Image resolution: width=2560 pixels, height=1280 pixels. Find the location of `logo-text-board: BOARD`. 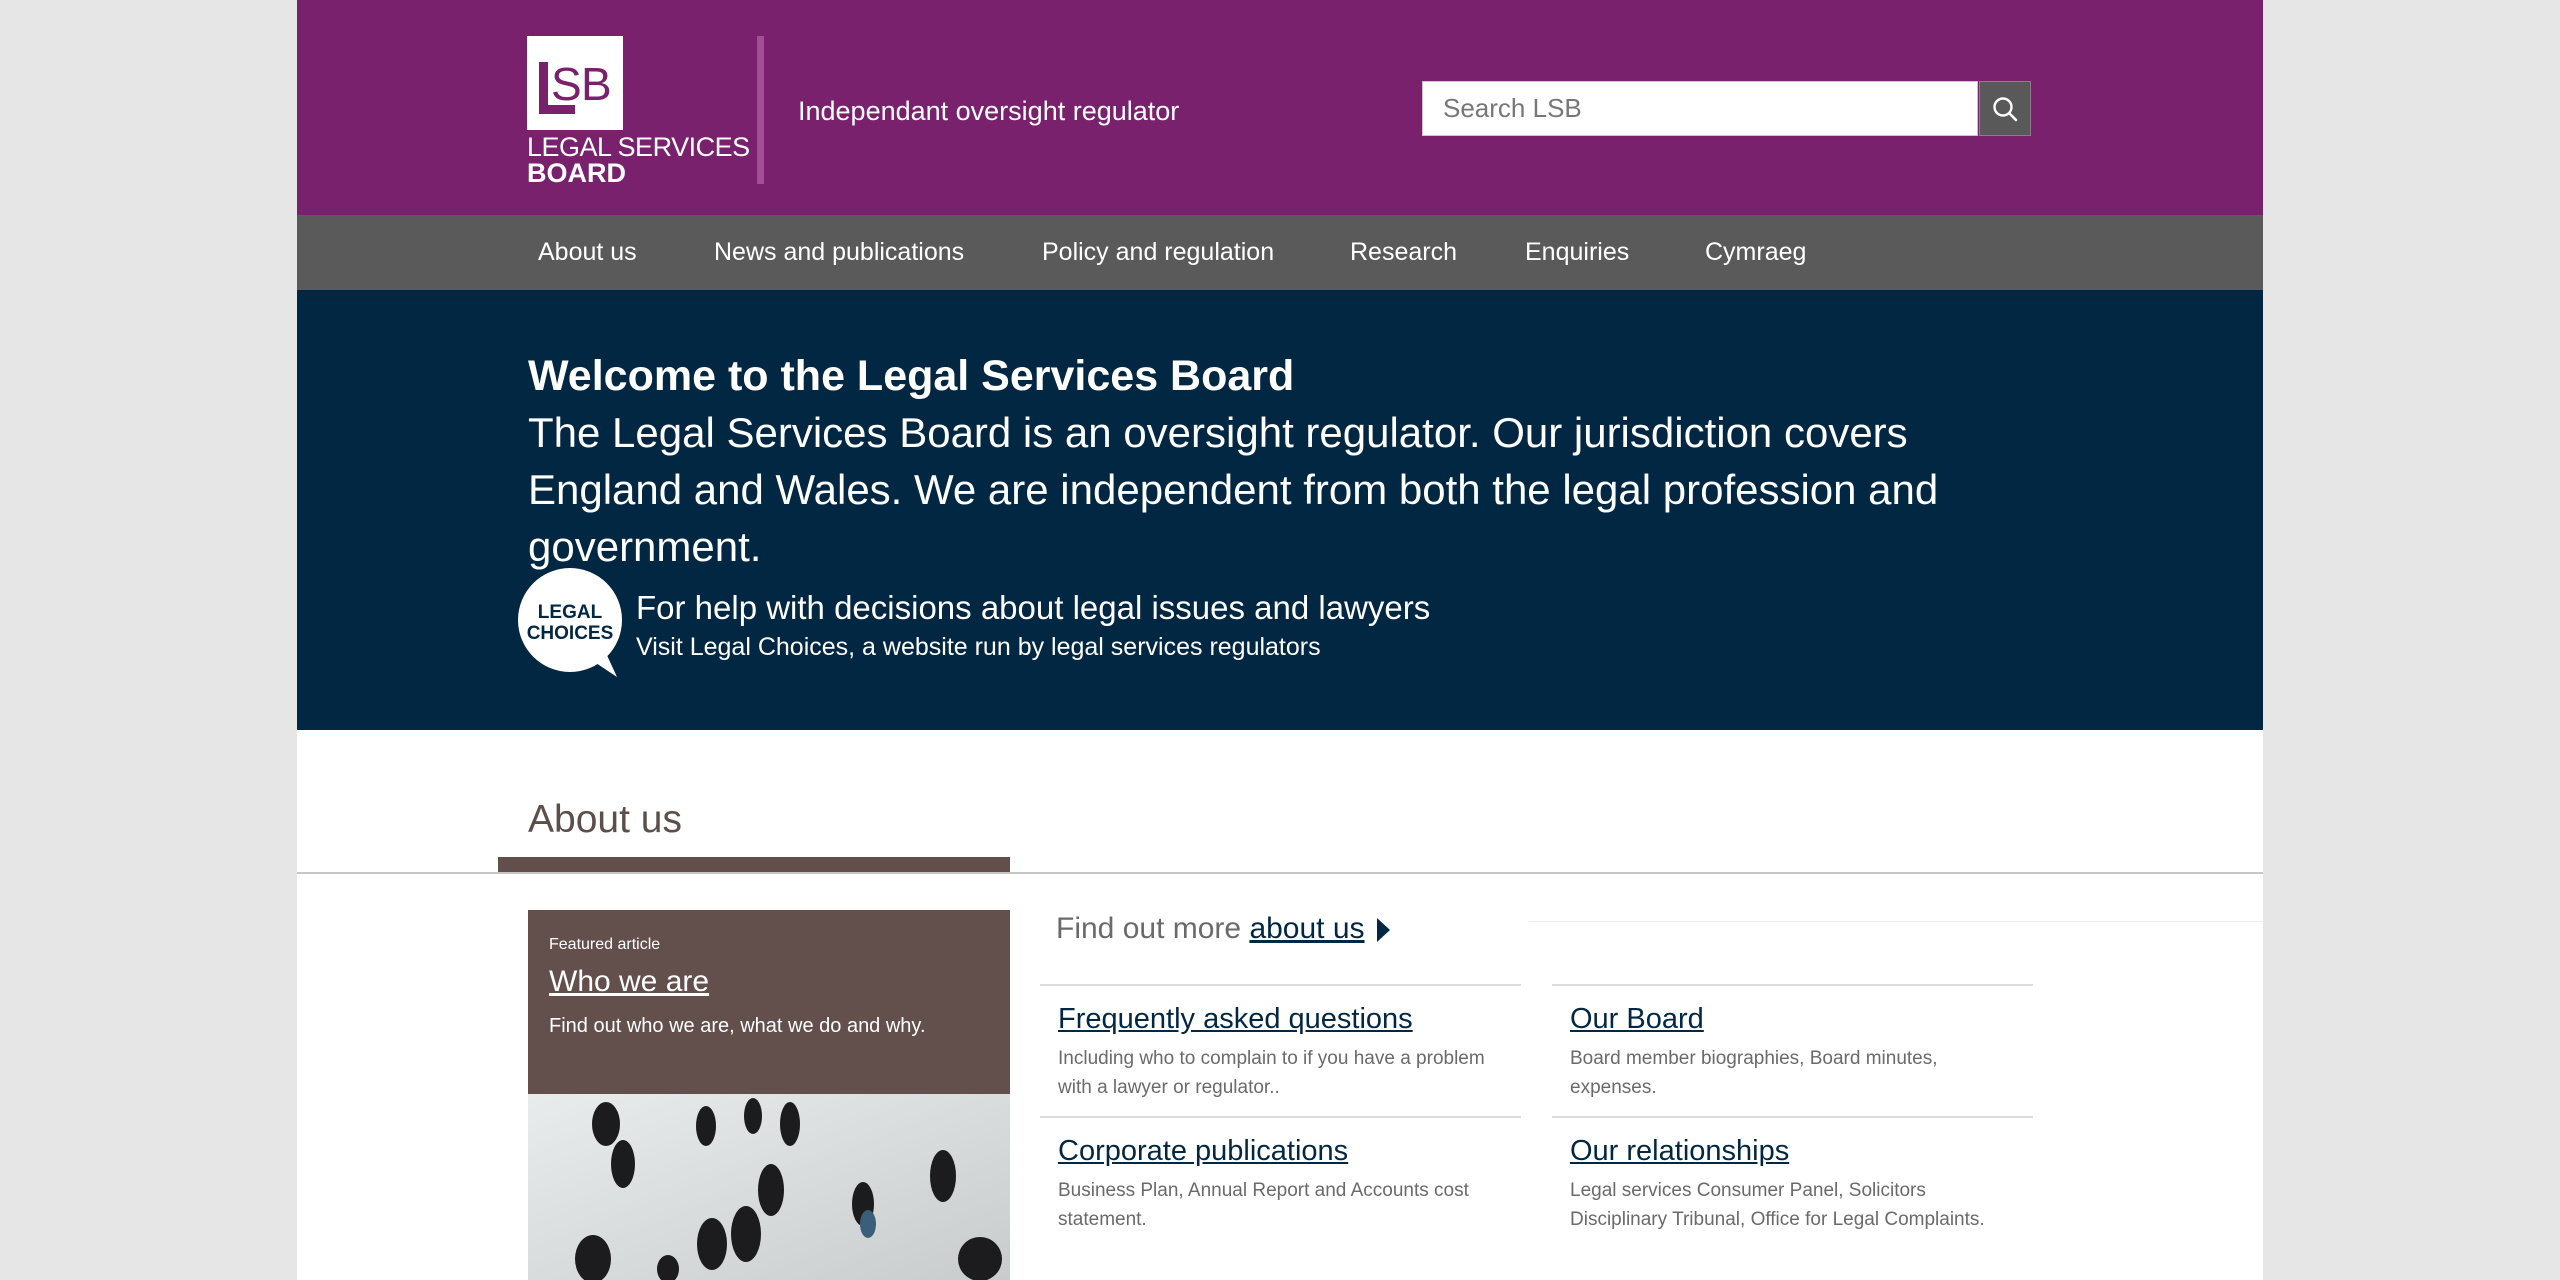

logo-text-board: BOARD is located at coordinates (576, 173).